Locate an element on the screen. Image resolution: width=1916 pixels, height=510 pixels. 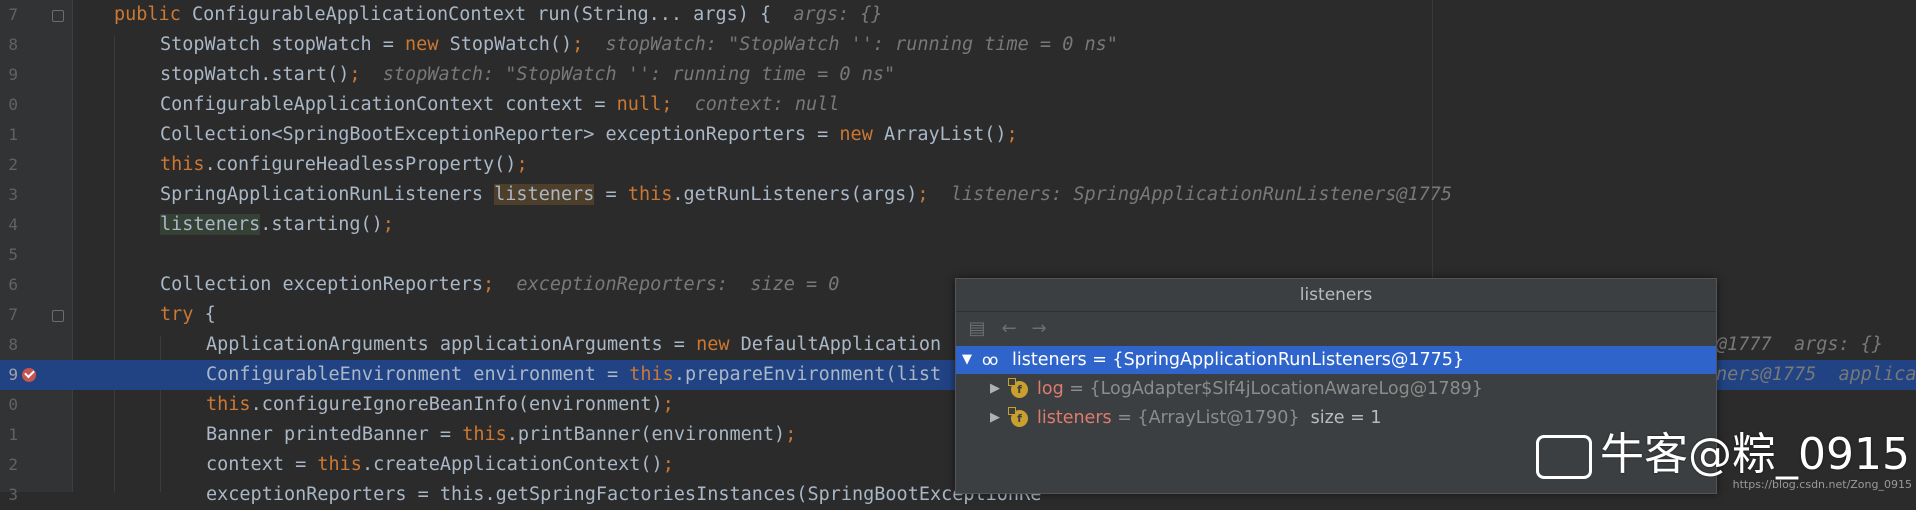
code-token: public is located at coordinates (153, 14).